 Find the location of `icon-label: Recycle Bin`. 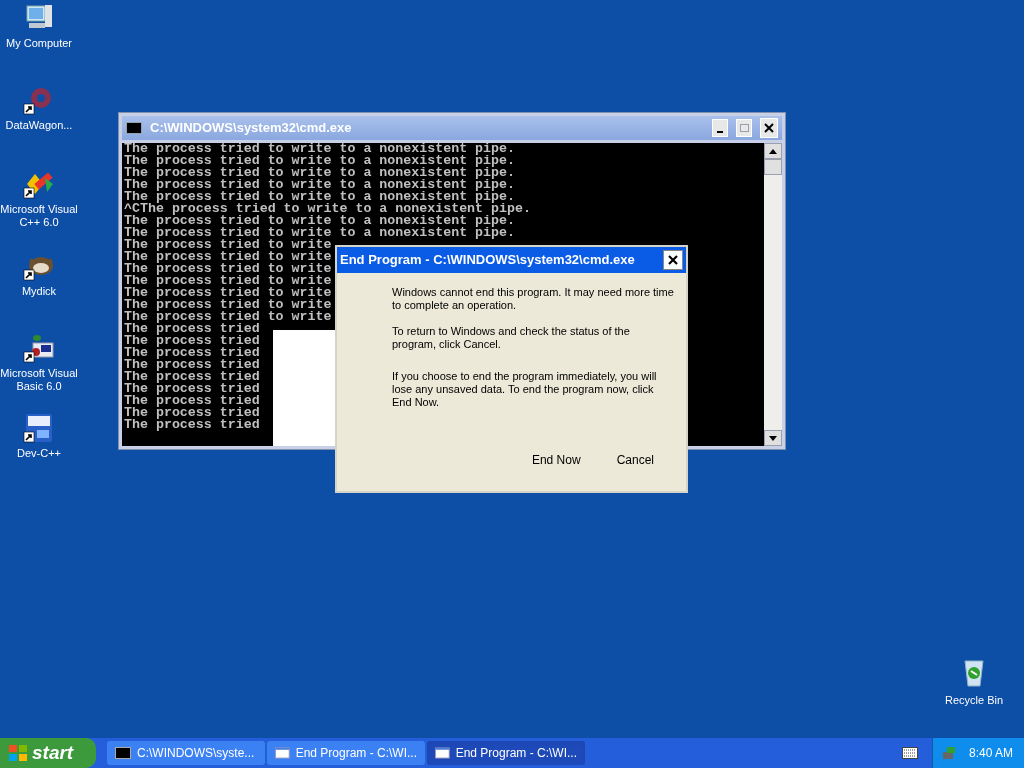

icon-label: Recycle Bin is located at coordinates (974, 700).